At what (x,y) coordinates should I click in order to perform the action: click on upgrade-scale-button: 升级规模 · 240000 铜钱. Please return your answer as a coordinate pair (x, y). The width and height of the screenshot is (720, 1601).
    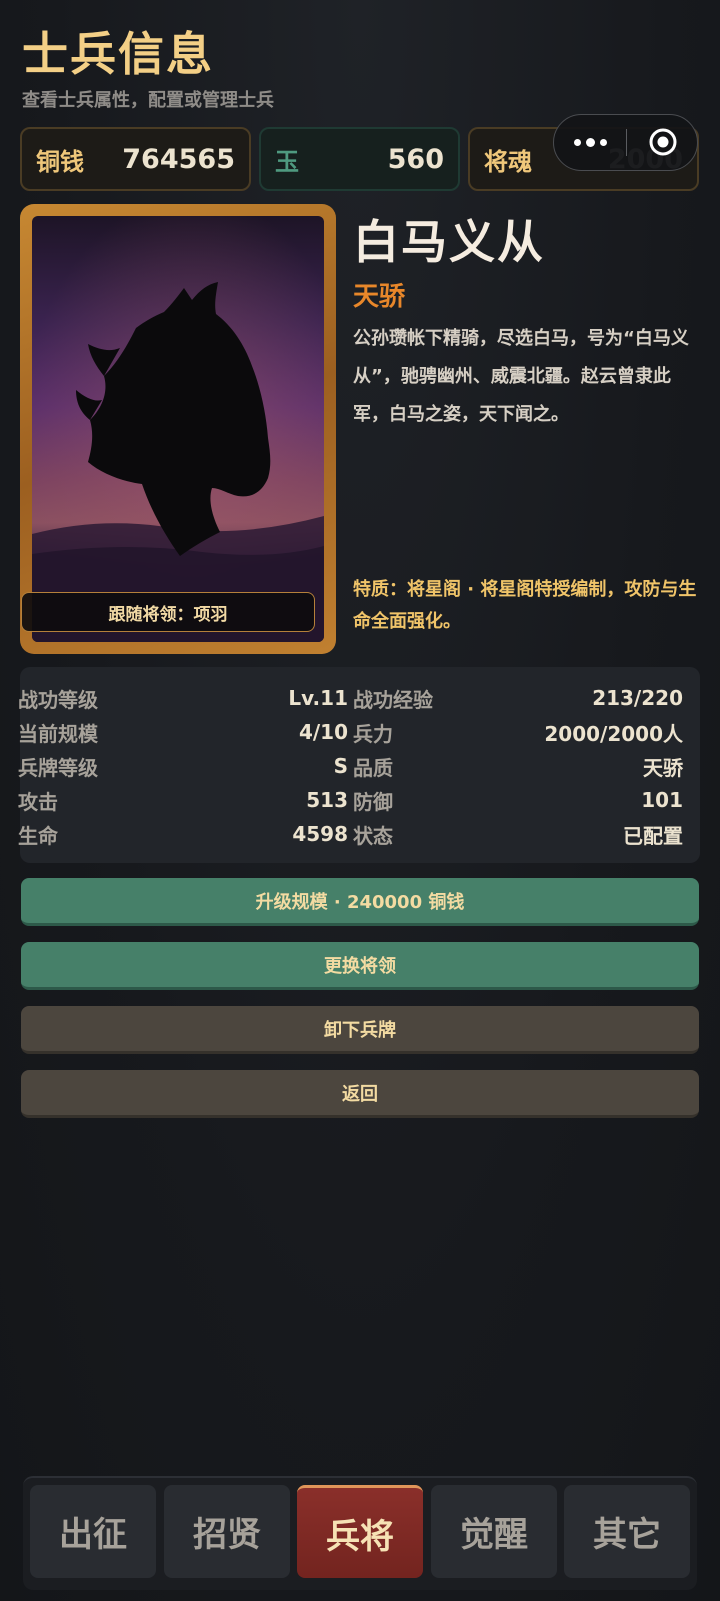
    Looking at the image, I should click on (360, 902).